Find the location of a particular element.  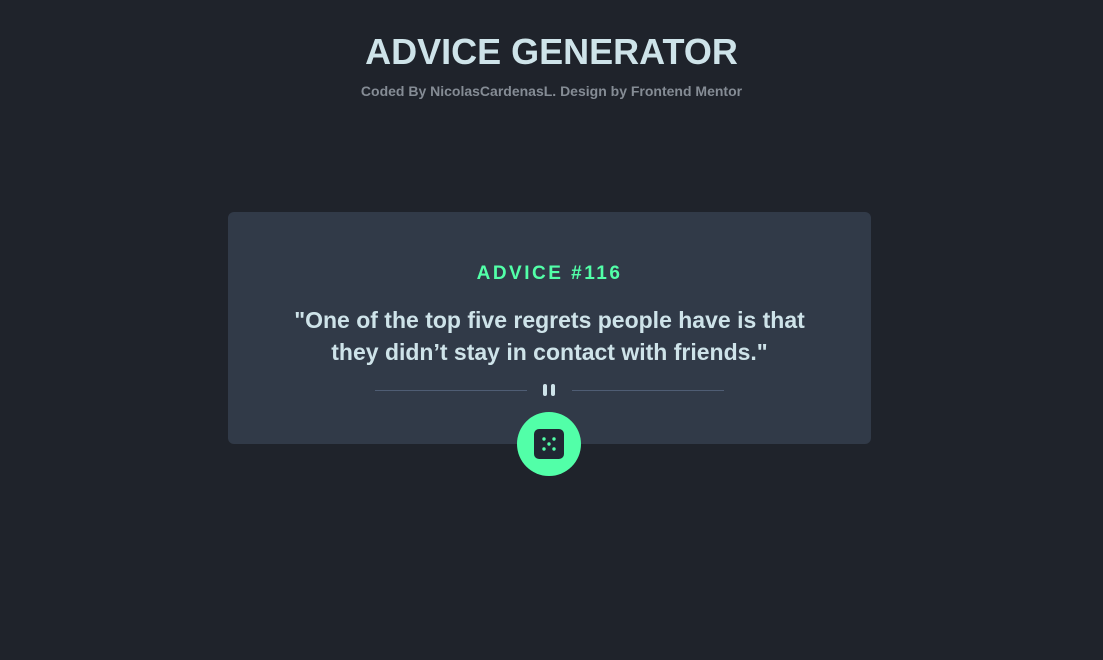

dice-icon is located at coordinates (549, 444).